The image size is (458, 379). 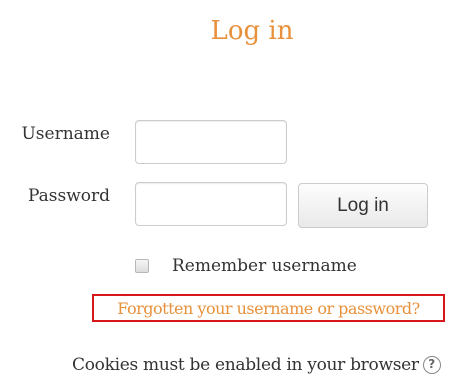 I want to click on help-icon: ?, so click(x=431, y=365).